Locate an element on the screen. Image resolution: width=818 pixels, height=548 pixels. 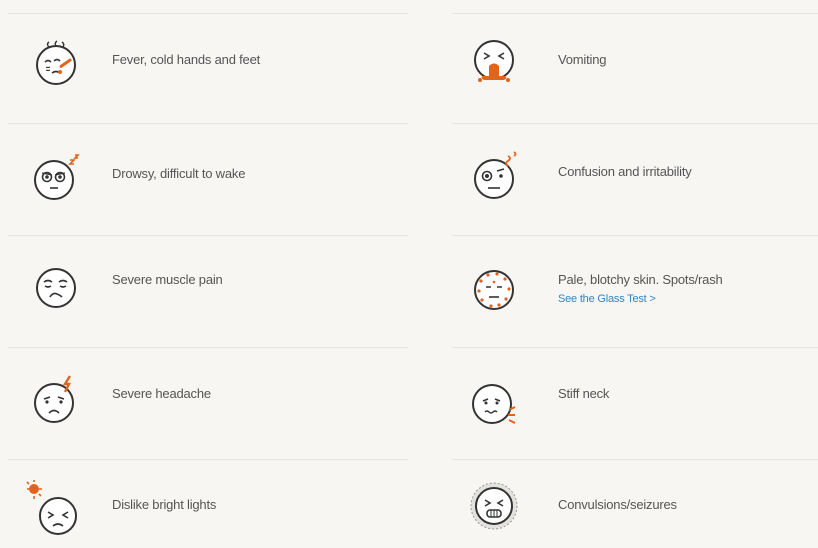
symptom-label: Stiff neck is located at coordinates (584, 393).